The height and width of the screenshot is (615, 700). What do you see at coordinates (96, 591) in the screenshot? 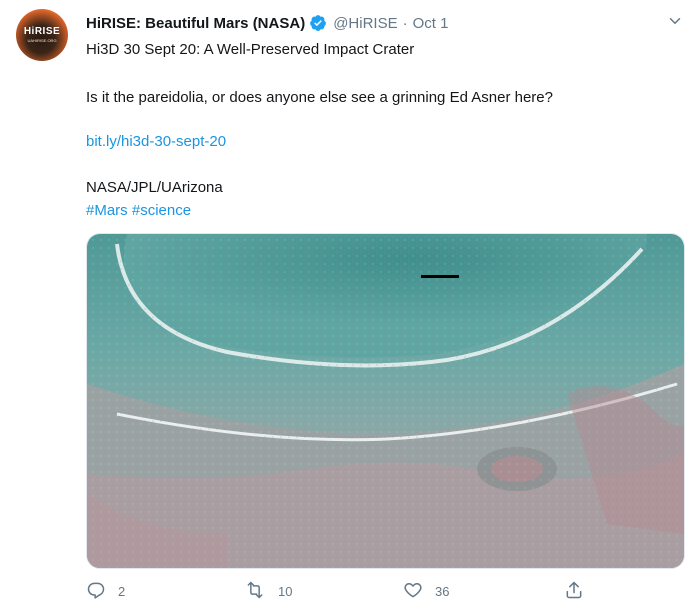
I see `reply-icon` at bounding box center [96, 591].